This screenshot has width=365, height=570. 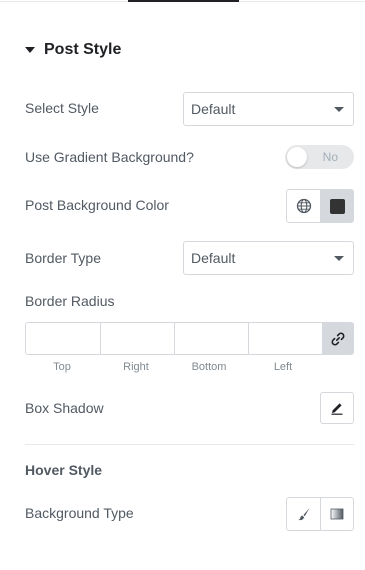 I want to click on link-icon, so click(x=338, y=338).